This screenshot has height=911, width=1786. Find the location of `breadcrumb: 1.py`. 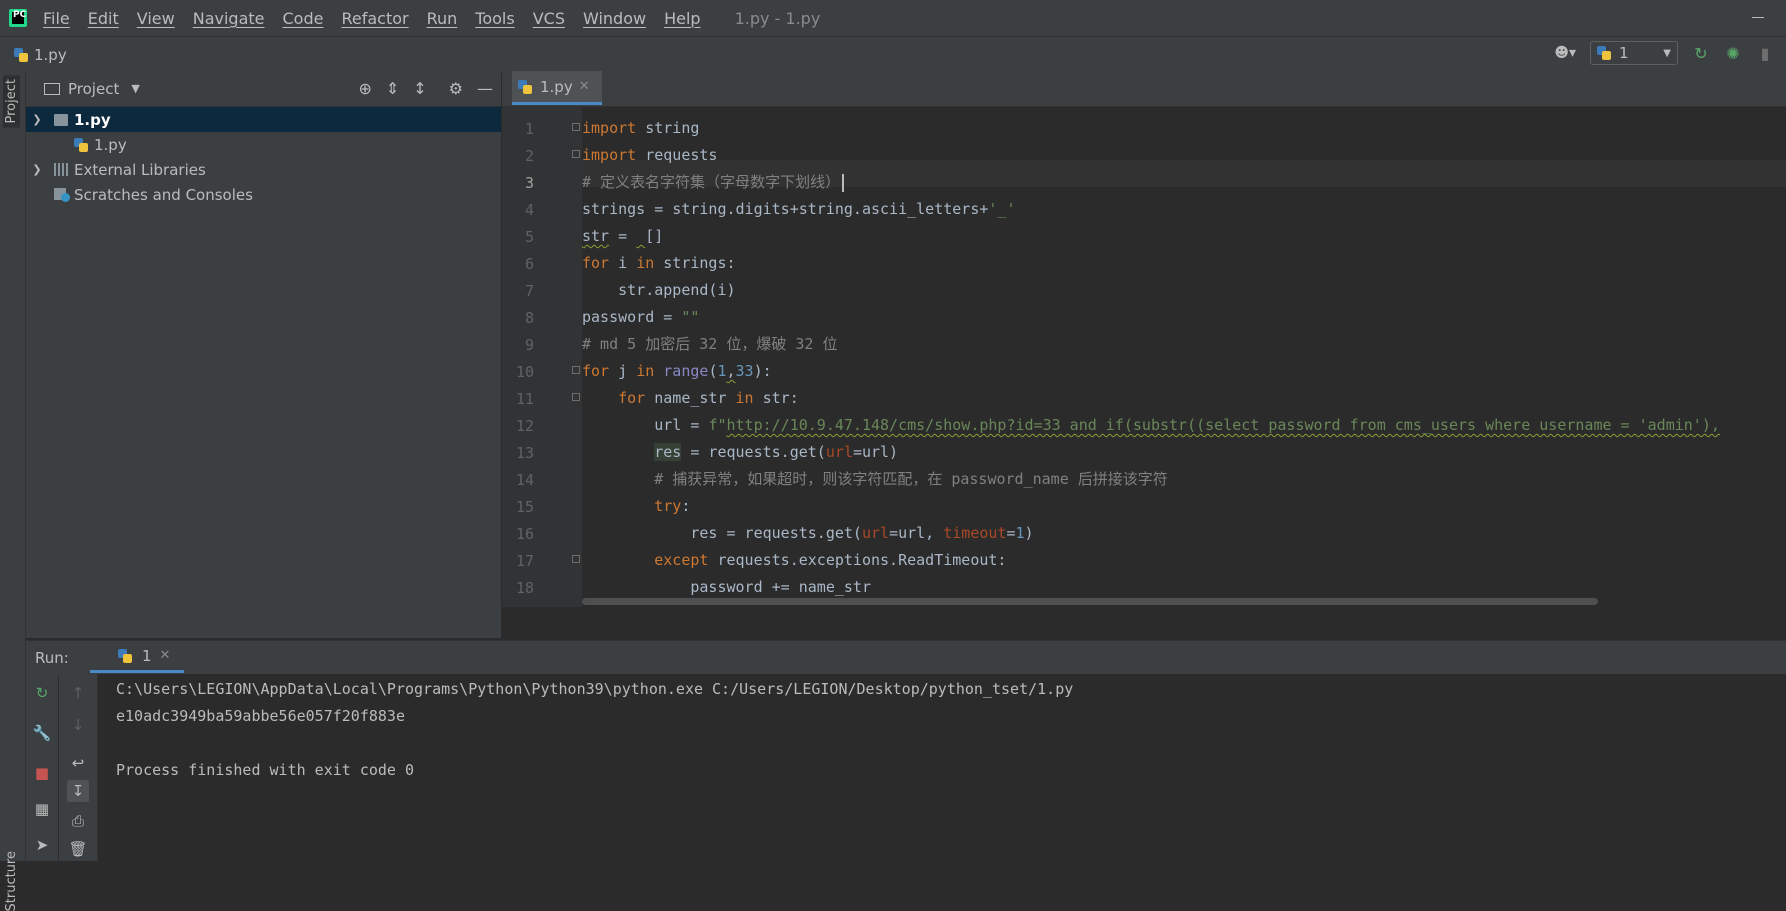

breadcrumb: 1.py is located at coordinates (40, 55).